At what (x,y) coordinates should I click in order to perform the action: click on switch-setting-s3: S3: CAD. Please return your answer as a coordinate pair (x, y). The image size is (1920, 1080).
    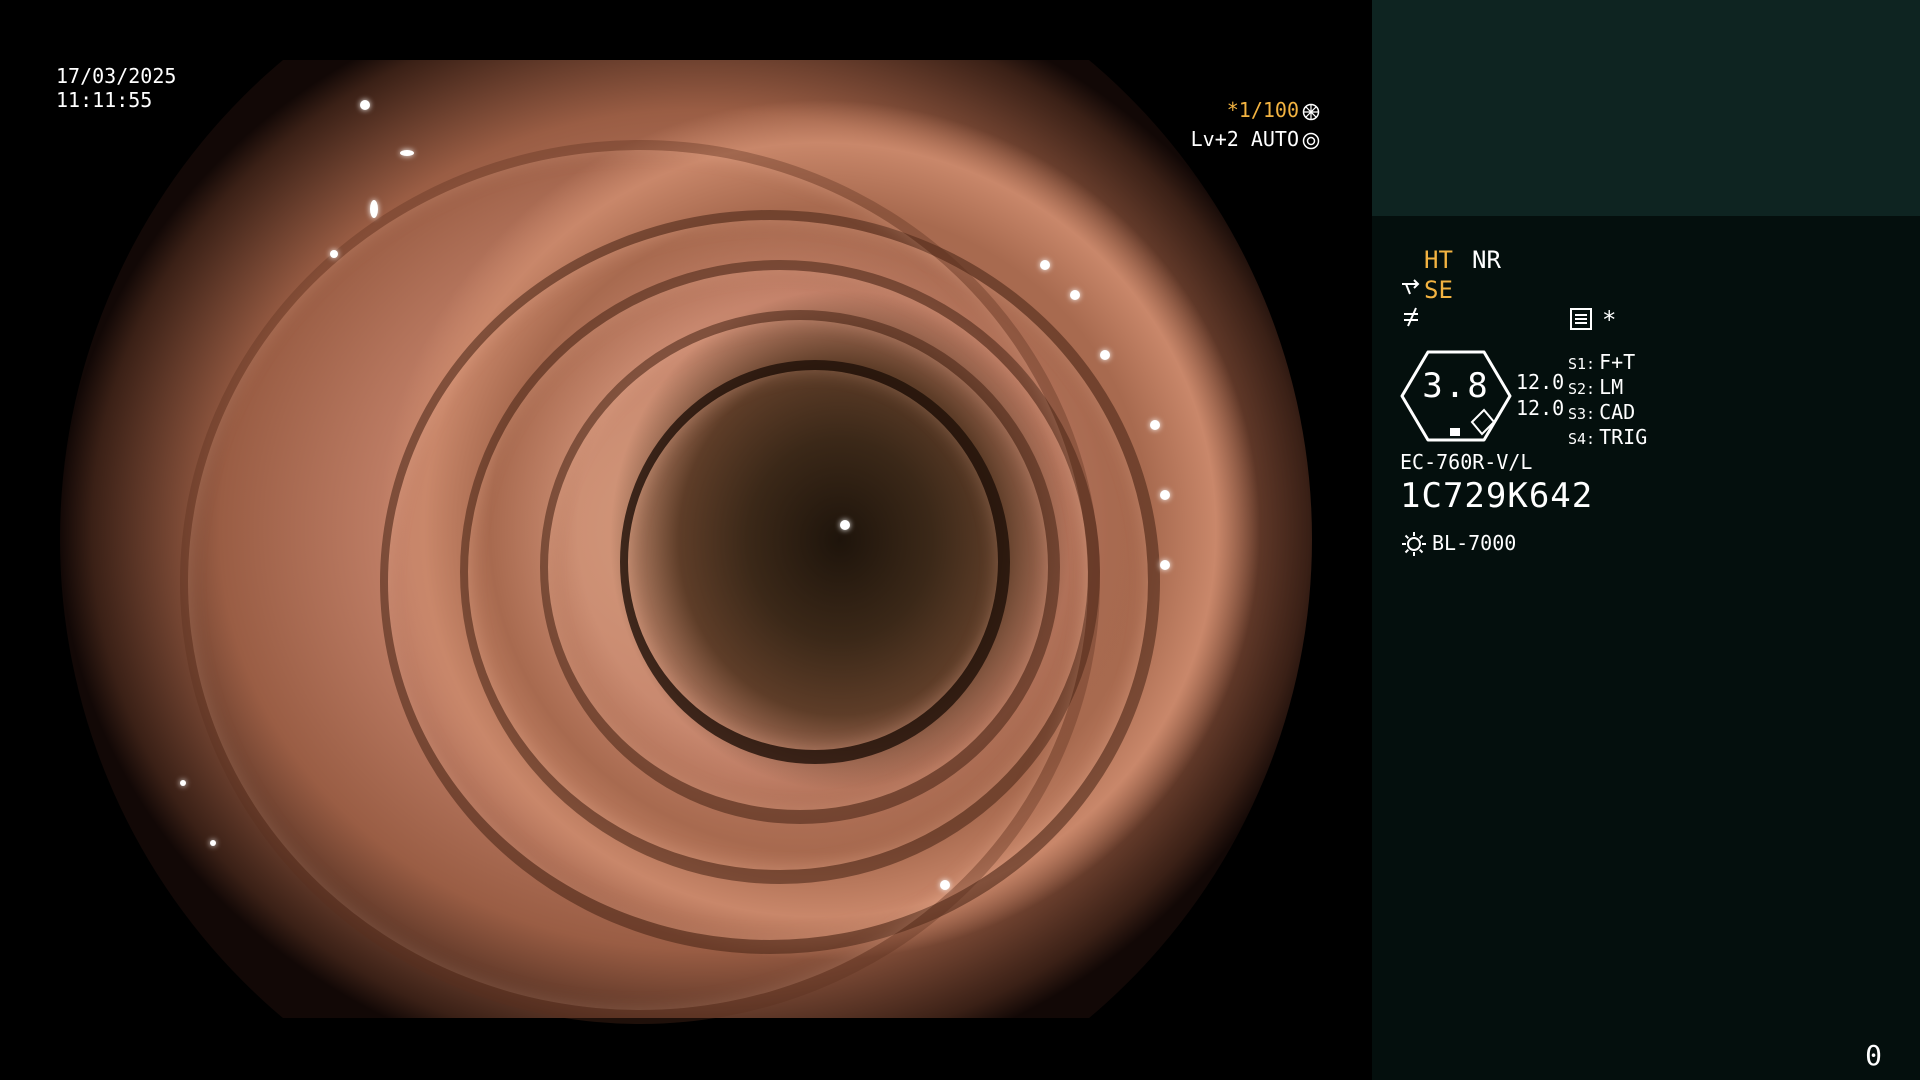
    Looking at the image, I should click on (1601, 412).